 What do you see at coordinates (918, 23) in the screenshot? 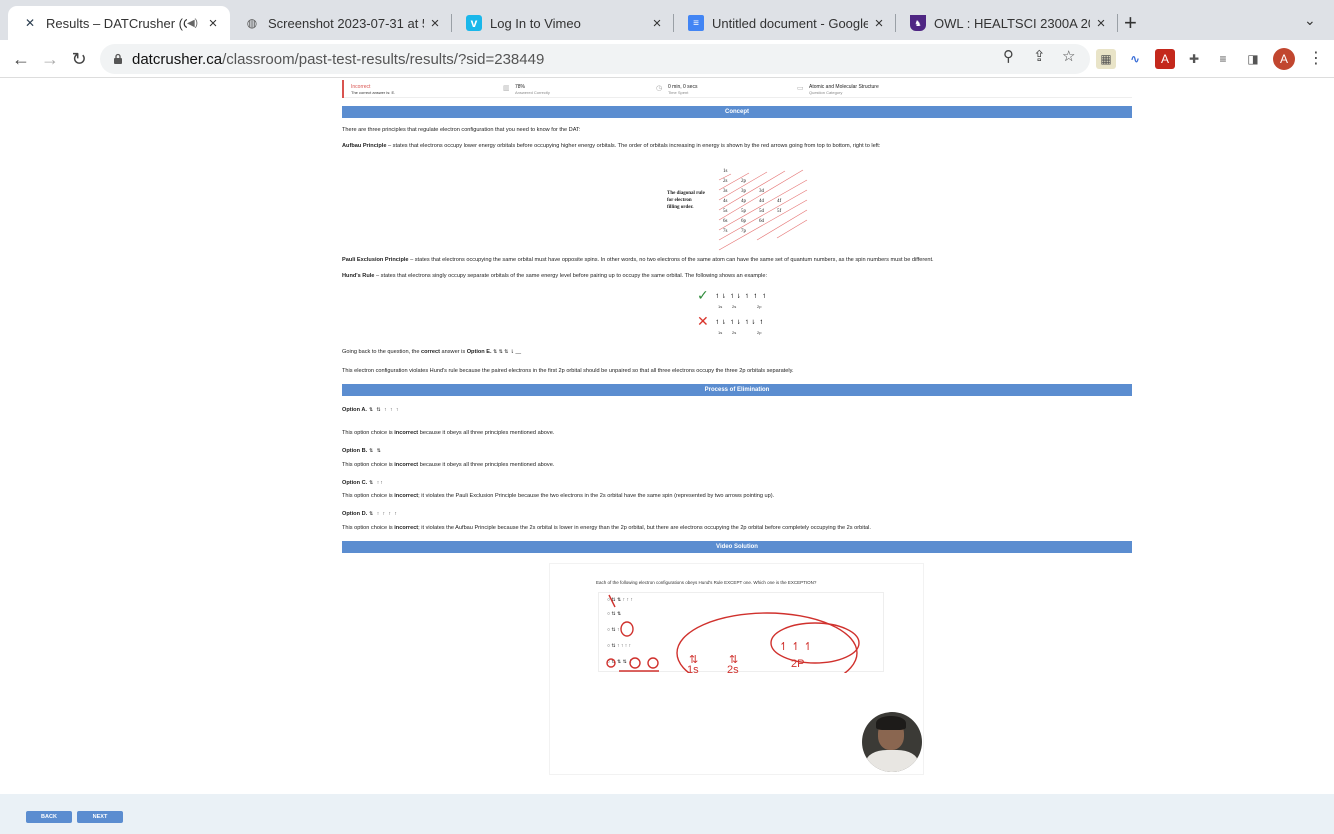
I see `owl-shield-icon: ♞` at bounding box center [918, 23].